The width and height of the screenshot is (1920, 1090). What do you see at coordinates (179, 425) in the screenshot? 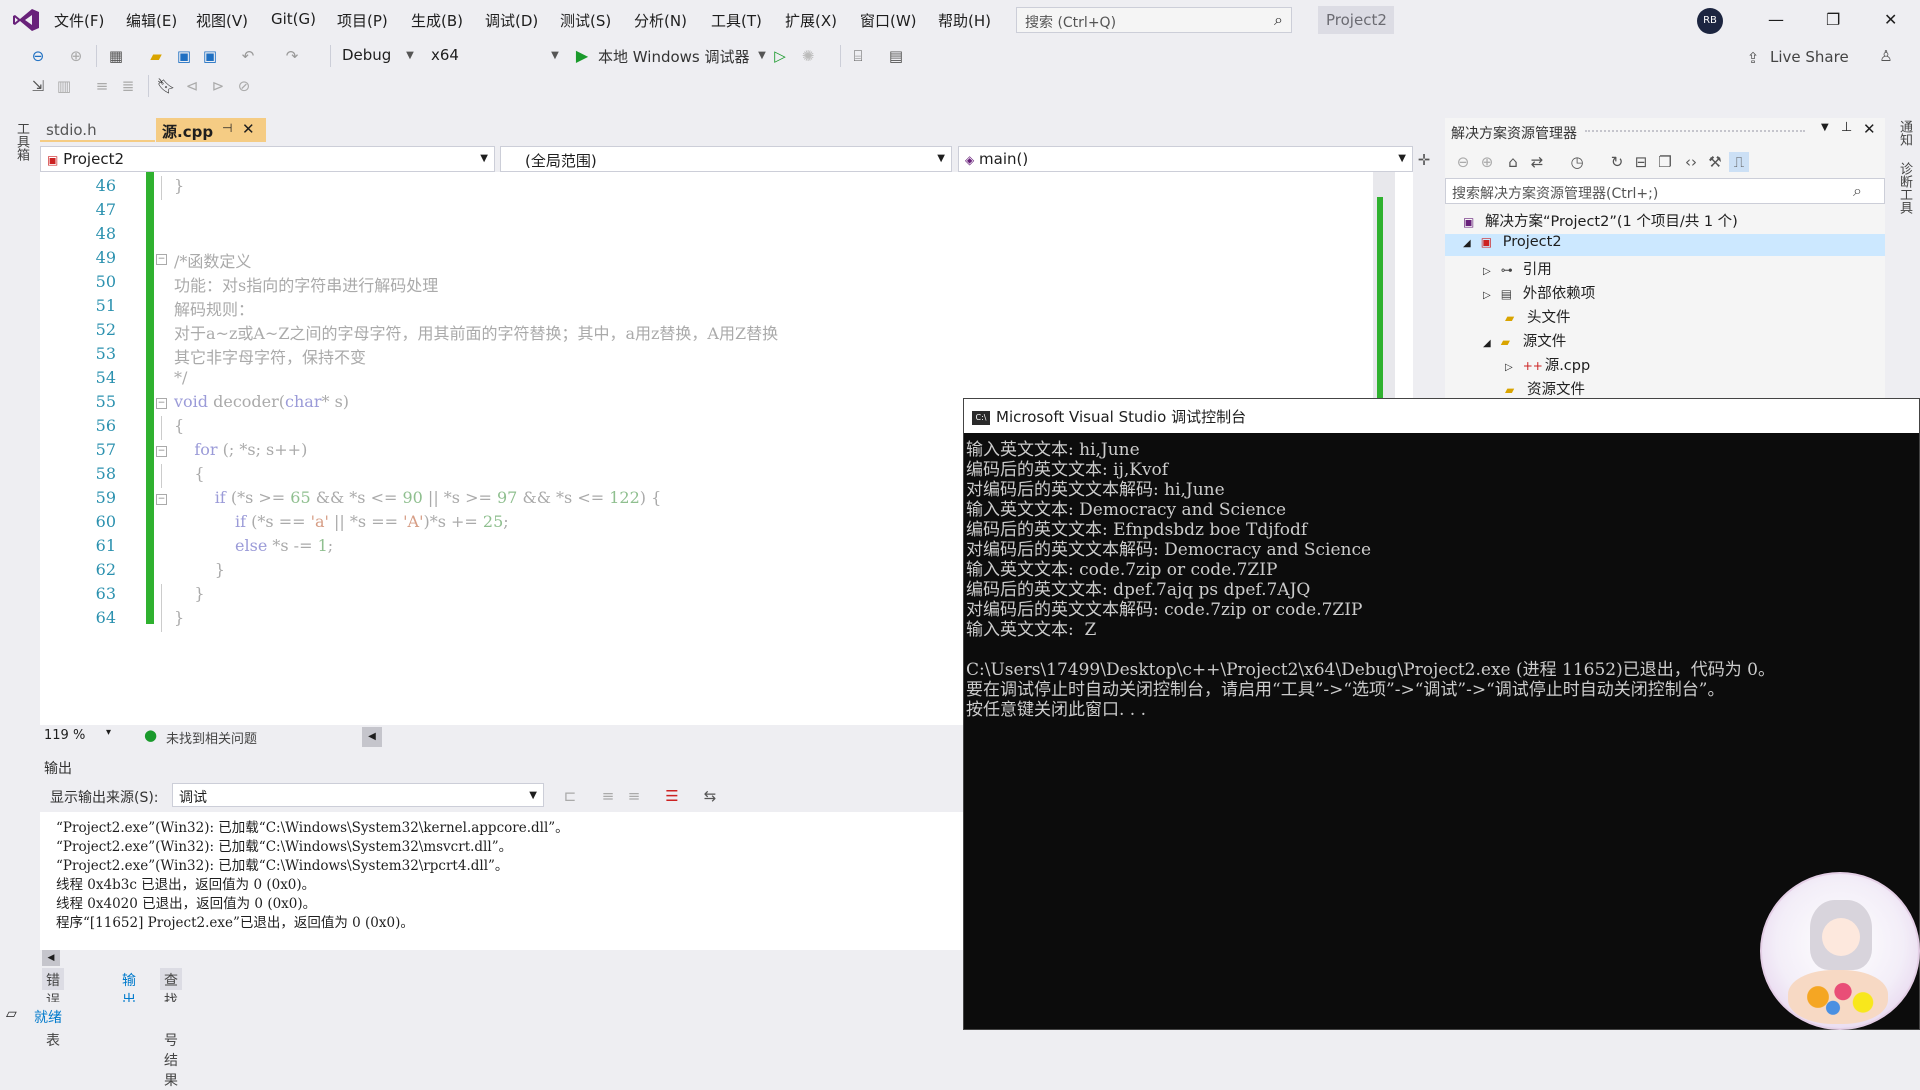
I see `code-line: {` at bounding box center [179, 425].